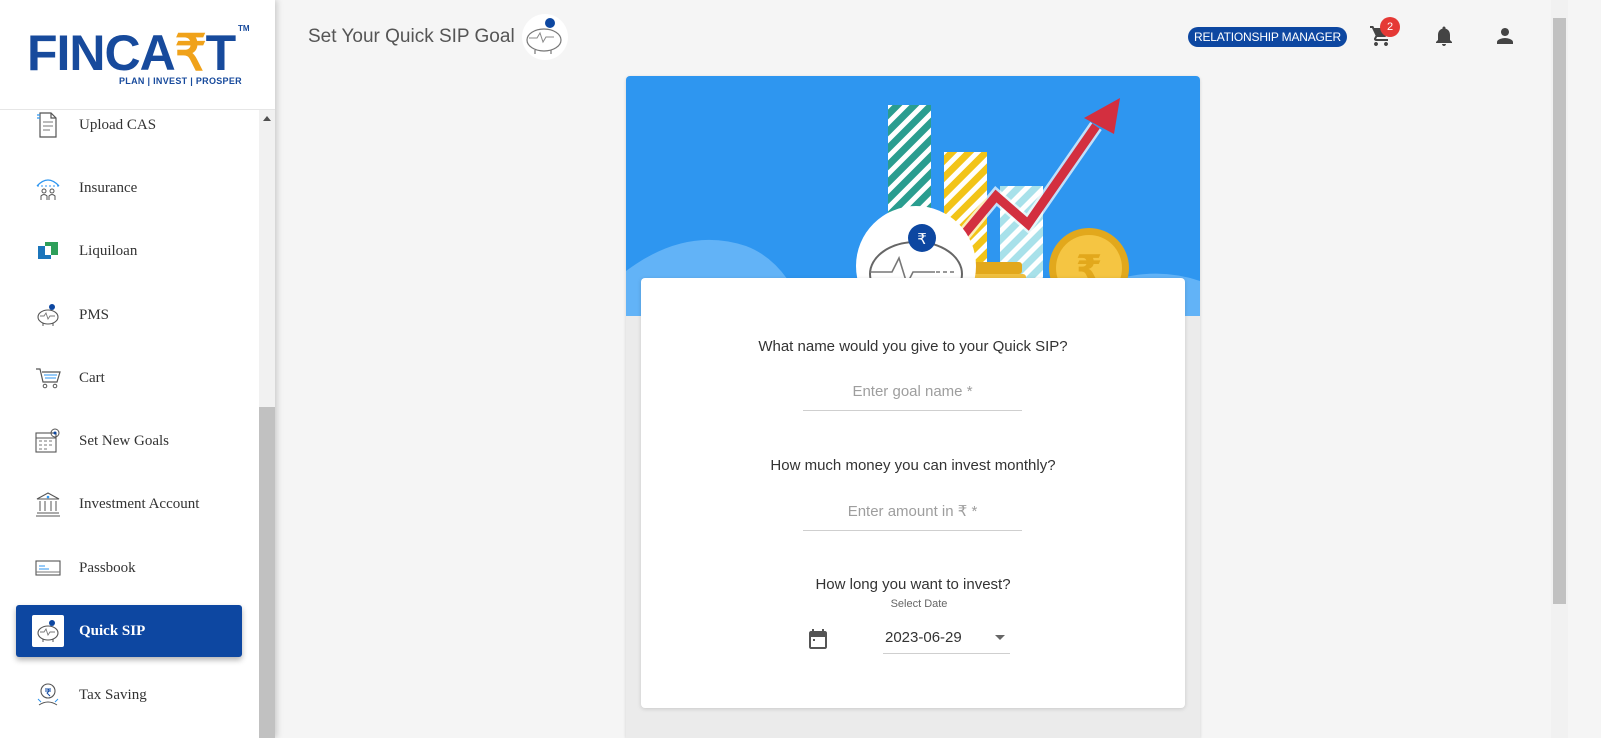  Describe the element at coordinates (818, 639) in the screenshot. I see `calendar-icon` at that location.